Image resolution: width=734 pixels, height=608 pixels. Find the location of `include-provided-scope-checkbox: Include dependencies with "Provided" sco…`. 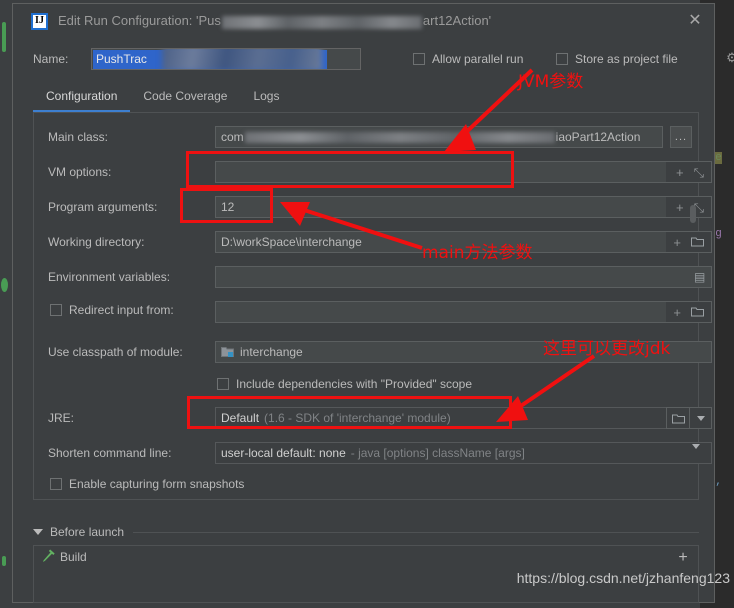

include-provided-scope-checkbox: Include dependencies with "Provided" sco… is located at coordinates (344, 384).